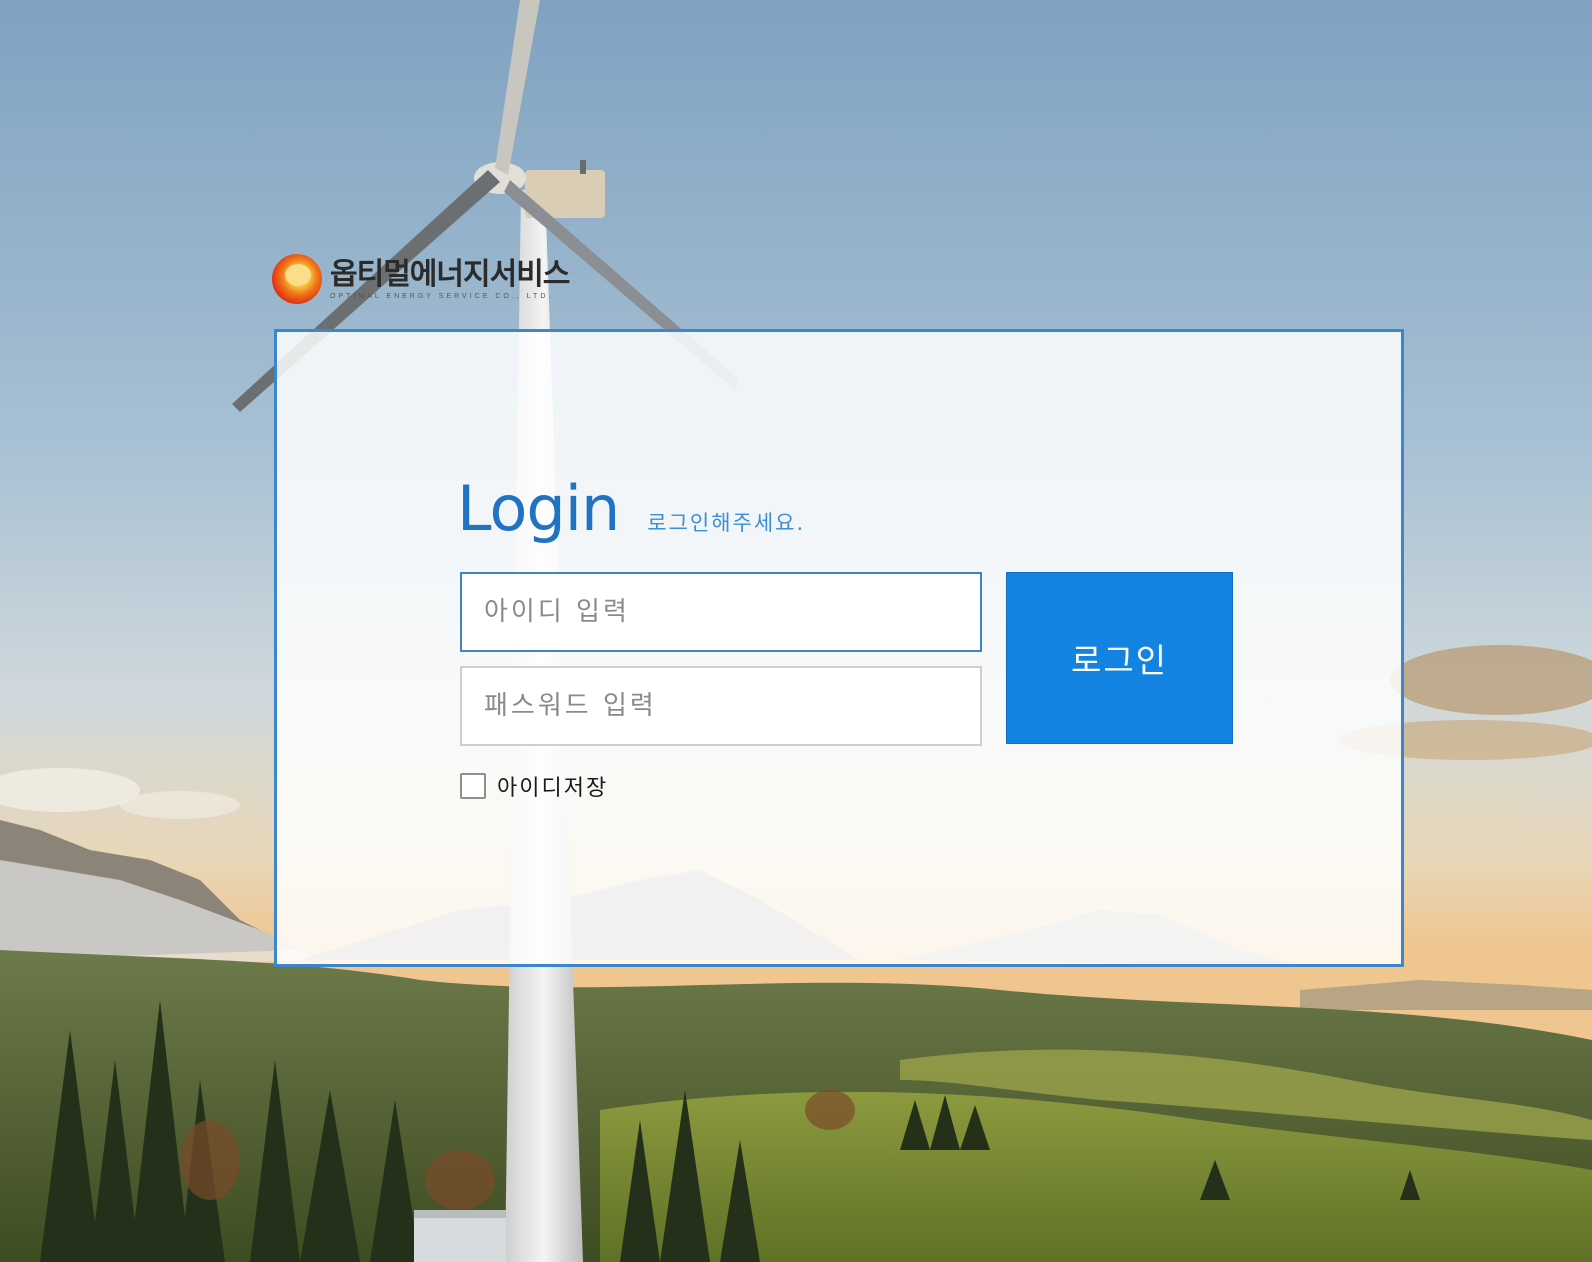  I want to click on remember-id-label: 아이디저장, so click(553, 788).